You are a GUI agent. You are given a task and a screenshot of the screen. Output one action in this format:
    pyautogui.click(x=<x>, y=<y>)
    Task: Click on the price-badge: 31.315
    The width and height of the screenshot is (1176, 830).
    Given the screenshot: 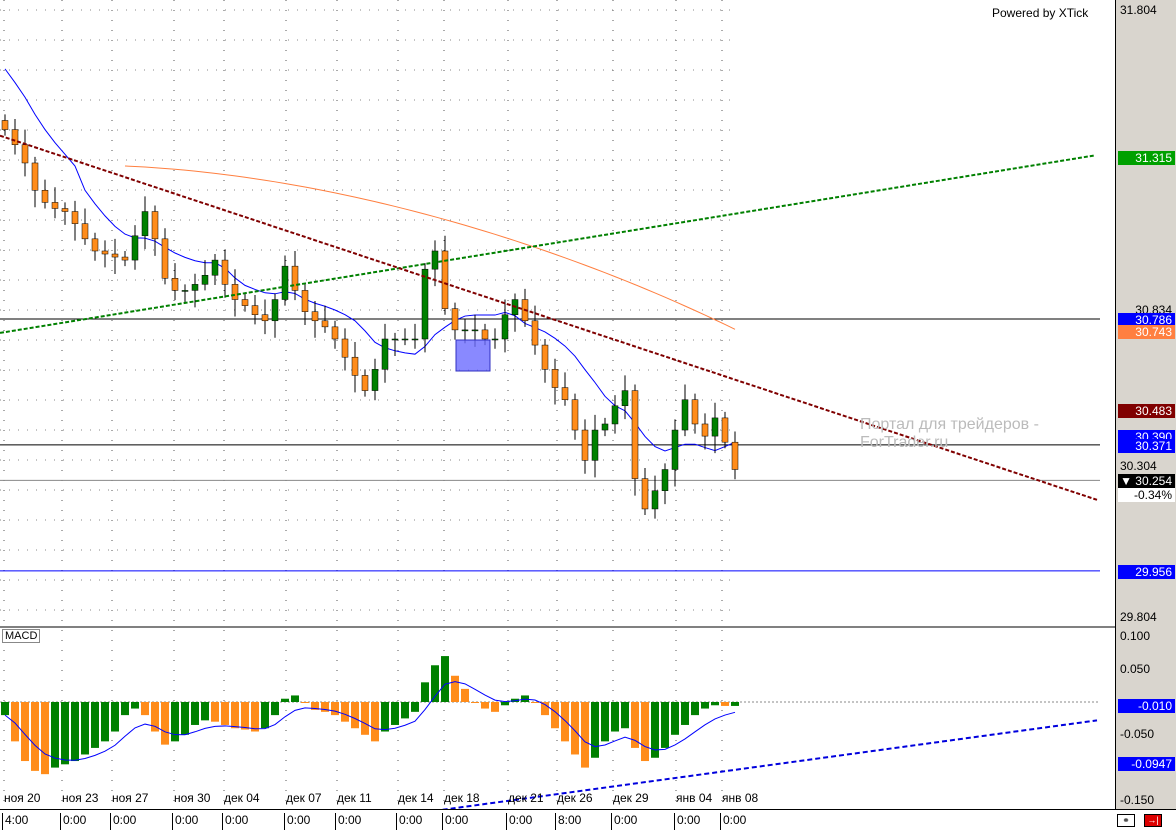 What is the action you would take?
    pyautogui.click(x=1146, y=158)
    